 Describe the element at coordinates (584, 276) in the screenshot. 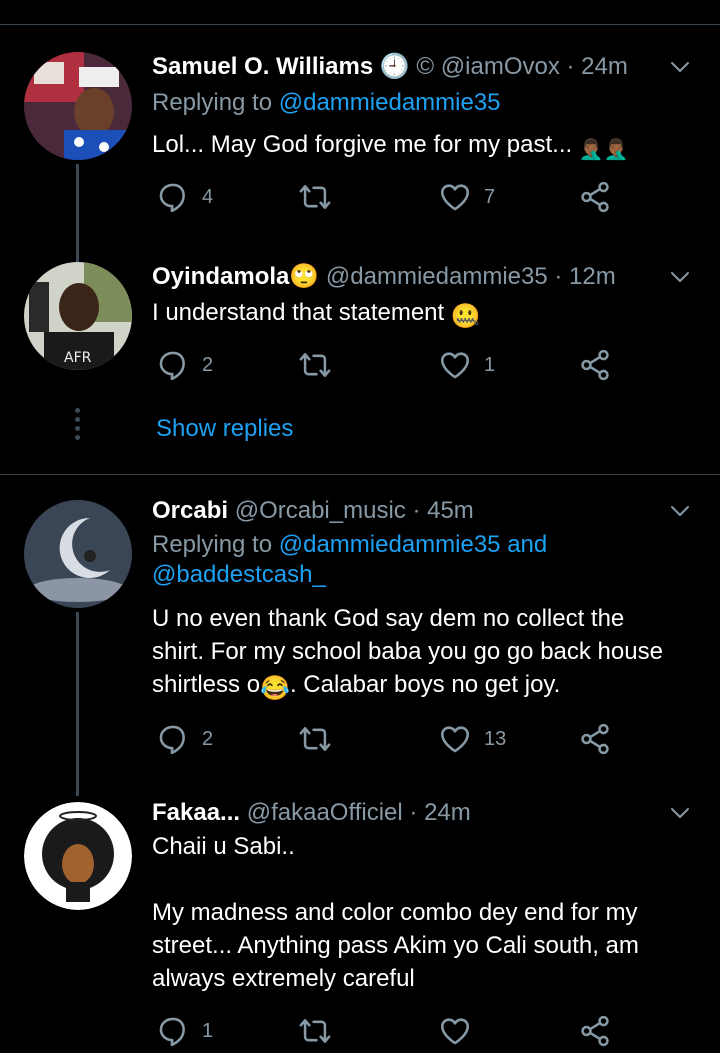

I see `timestamp: · 12m` at that location.